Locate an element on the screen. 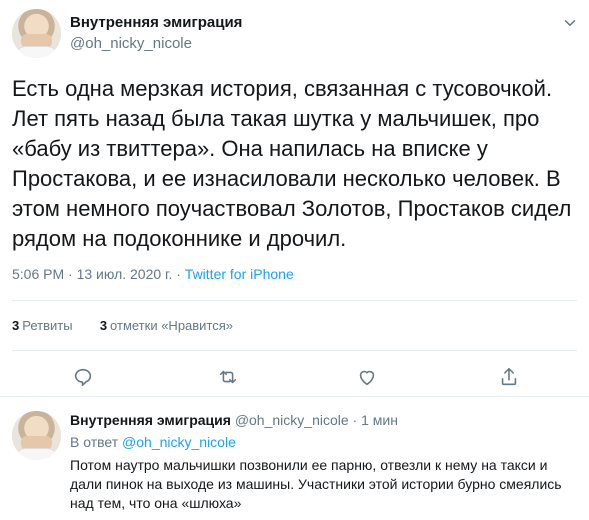 Image resolution: width=589 pixels, height=520 pixels. retweet-button is located at coordinates (228, 377).